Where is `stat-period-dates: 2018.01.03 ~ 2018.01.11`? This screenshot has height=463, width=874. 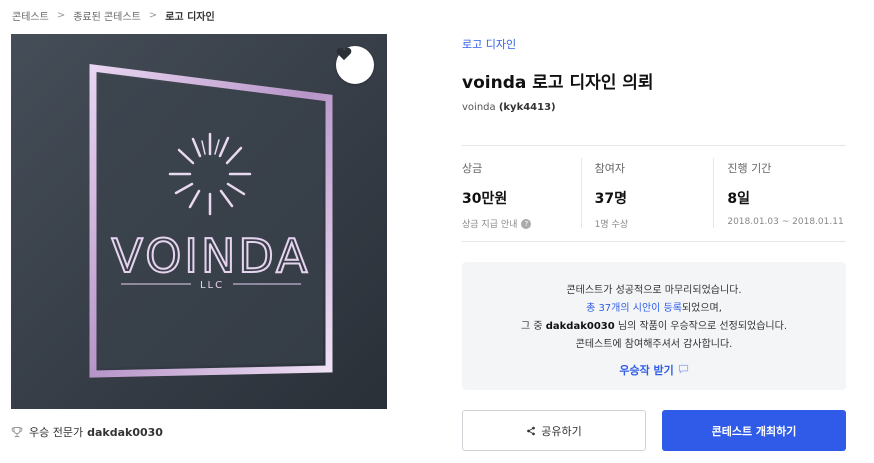 stat-period-dates: 2018.01.03 ~ 2018.01.11 is located at coordinates (785, 222).